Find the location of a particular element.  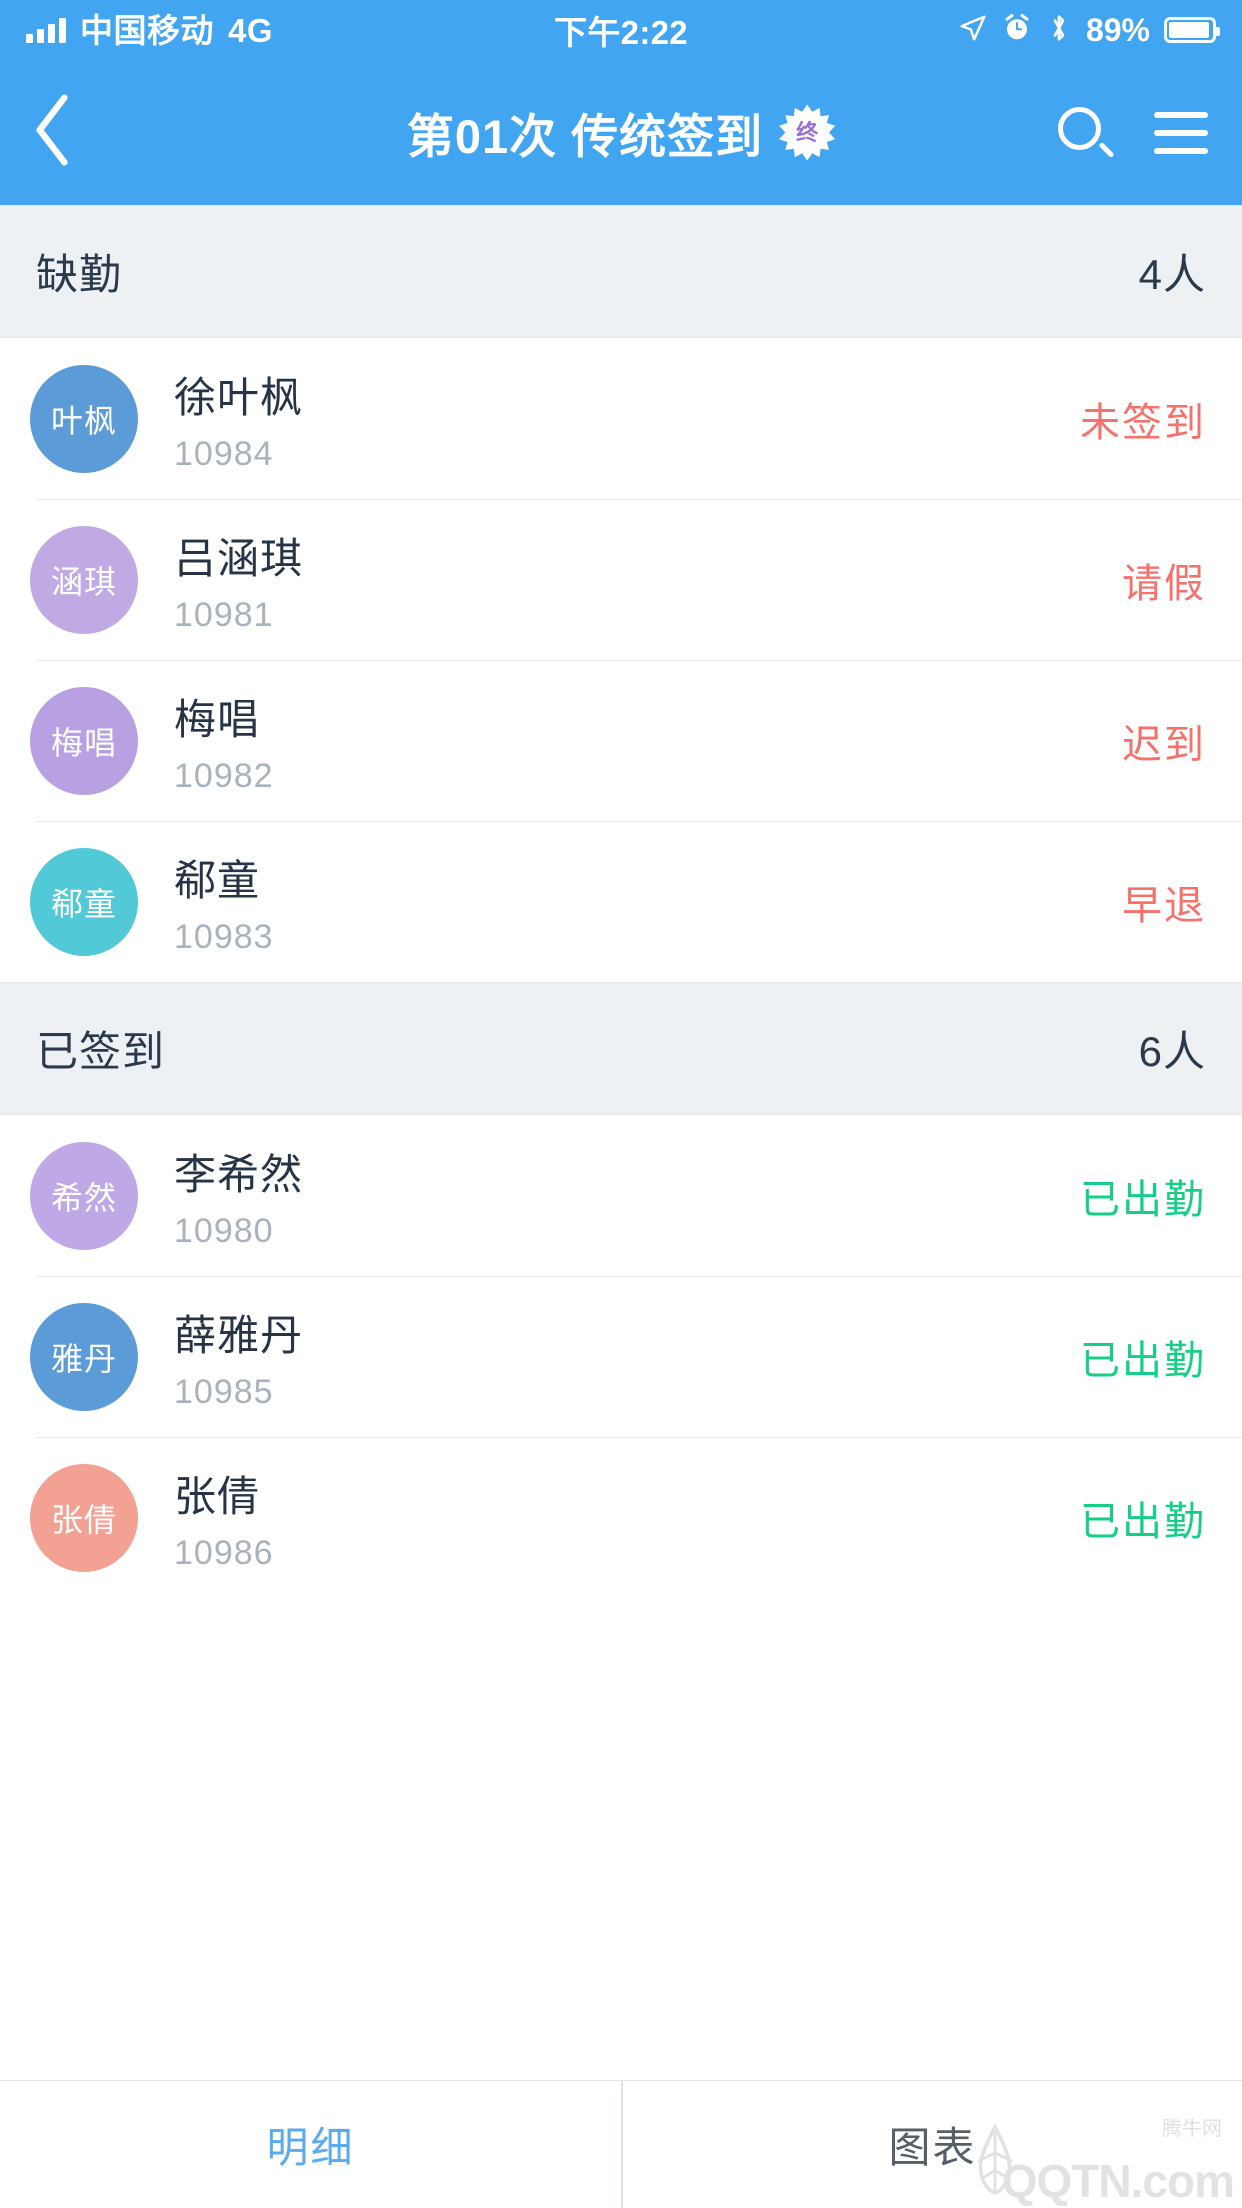

table-row: 涵琪 吕涵琪 10981 请假 is located at coordinates (621, 579).